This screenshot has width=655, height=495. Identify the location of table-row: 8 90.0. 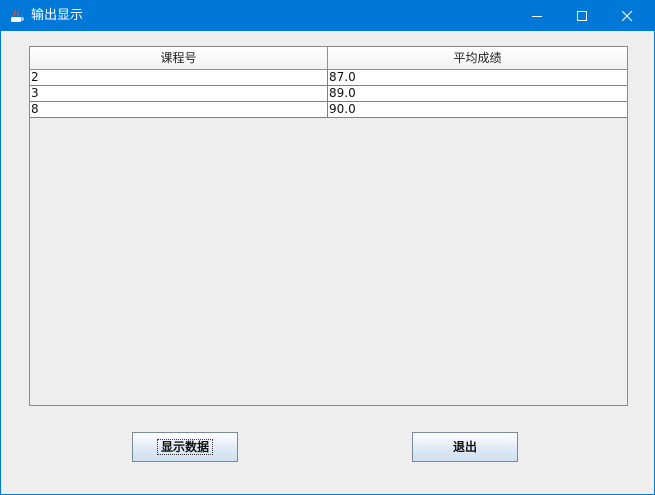
(328, 110).